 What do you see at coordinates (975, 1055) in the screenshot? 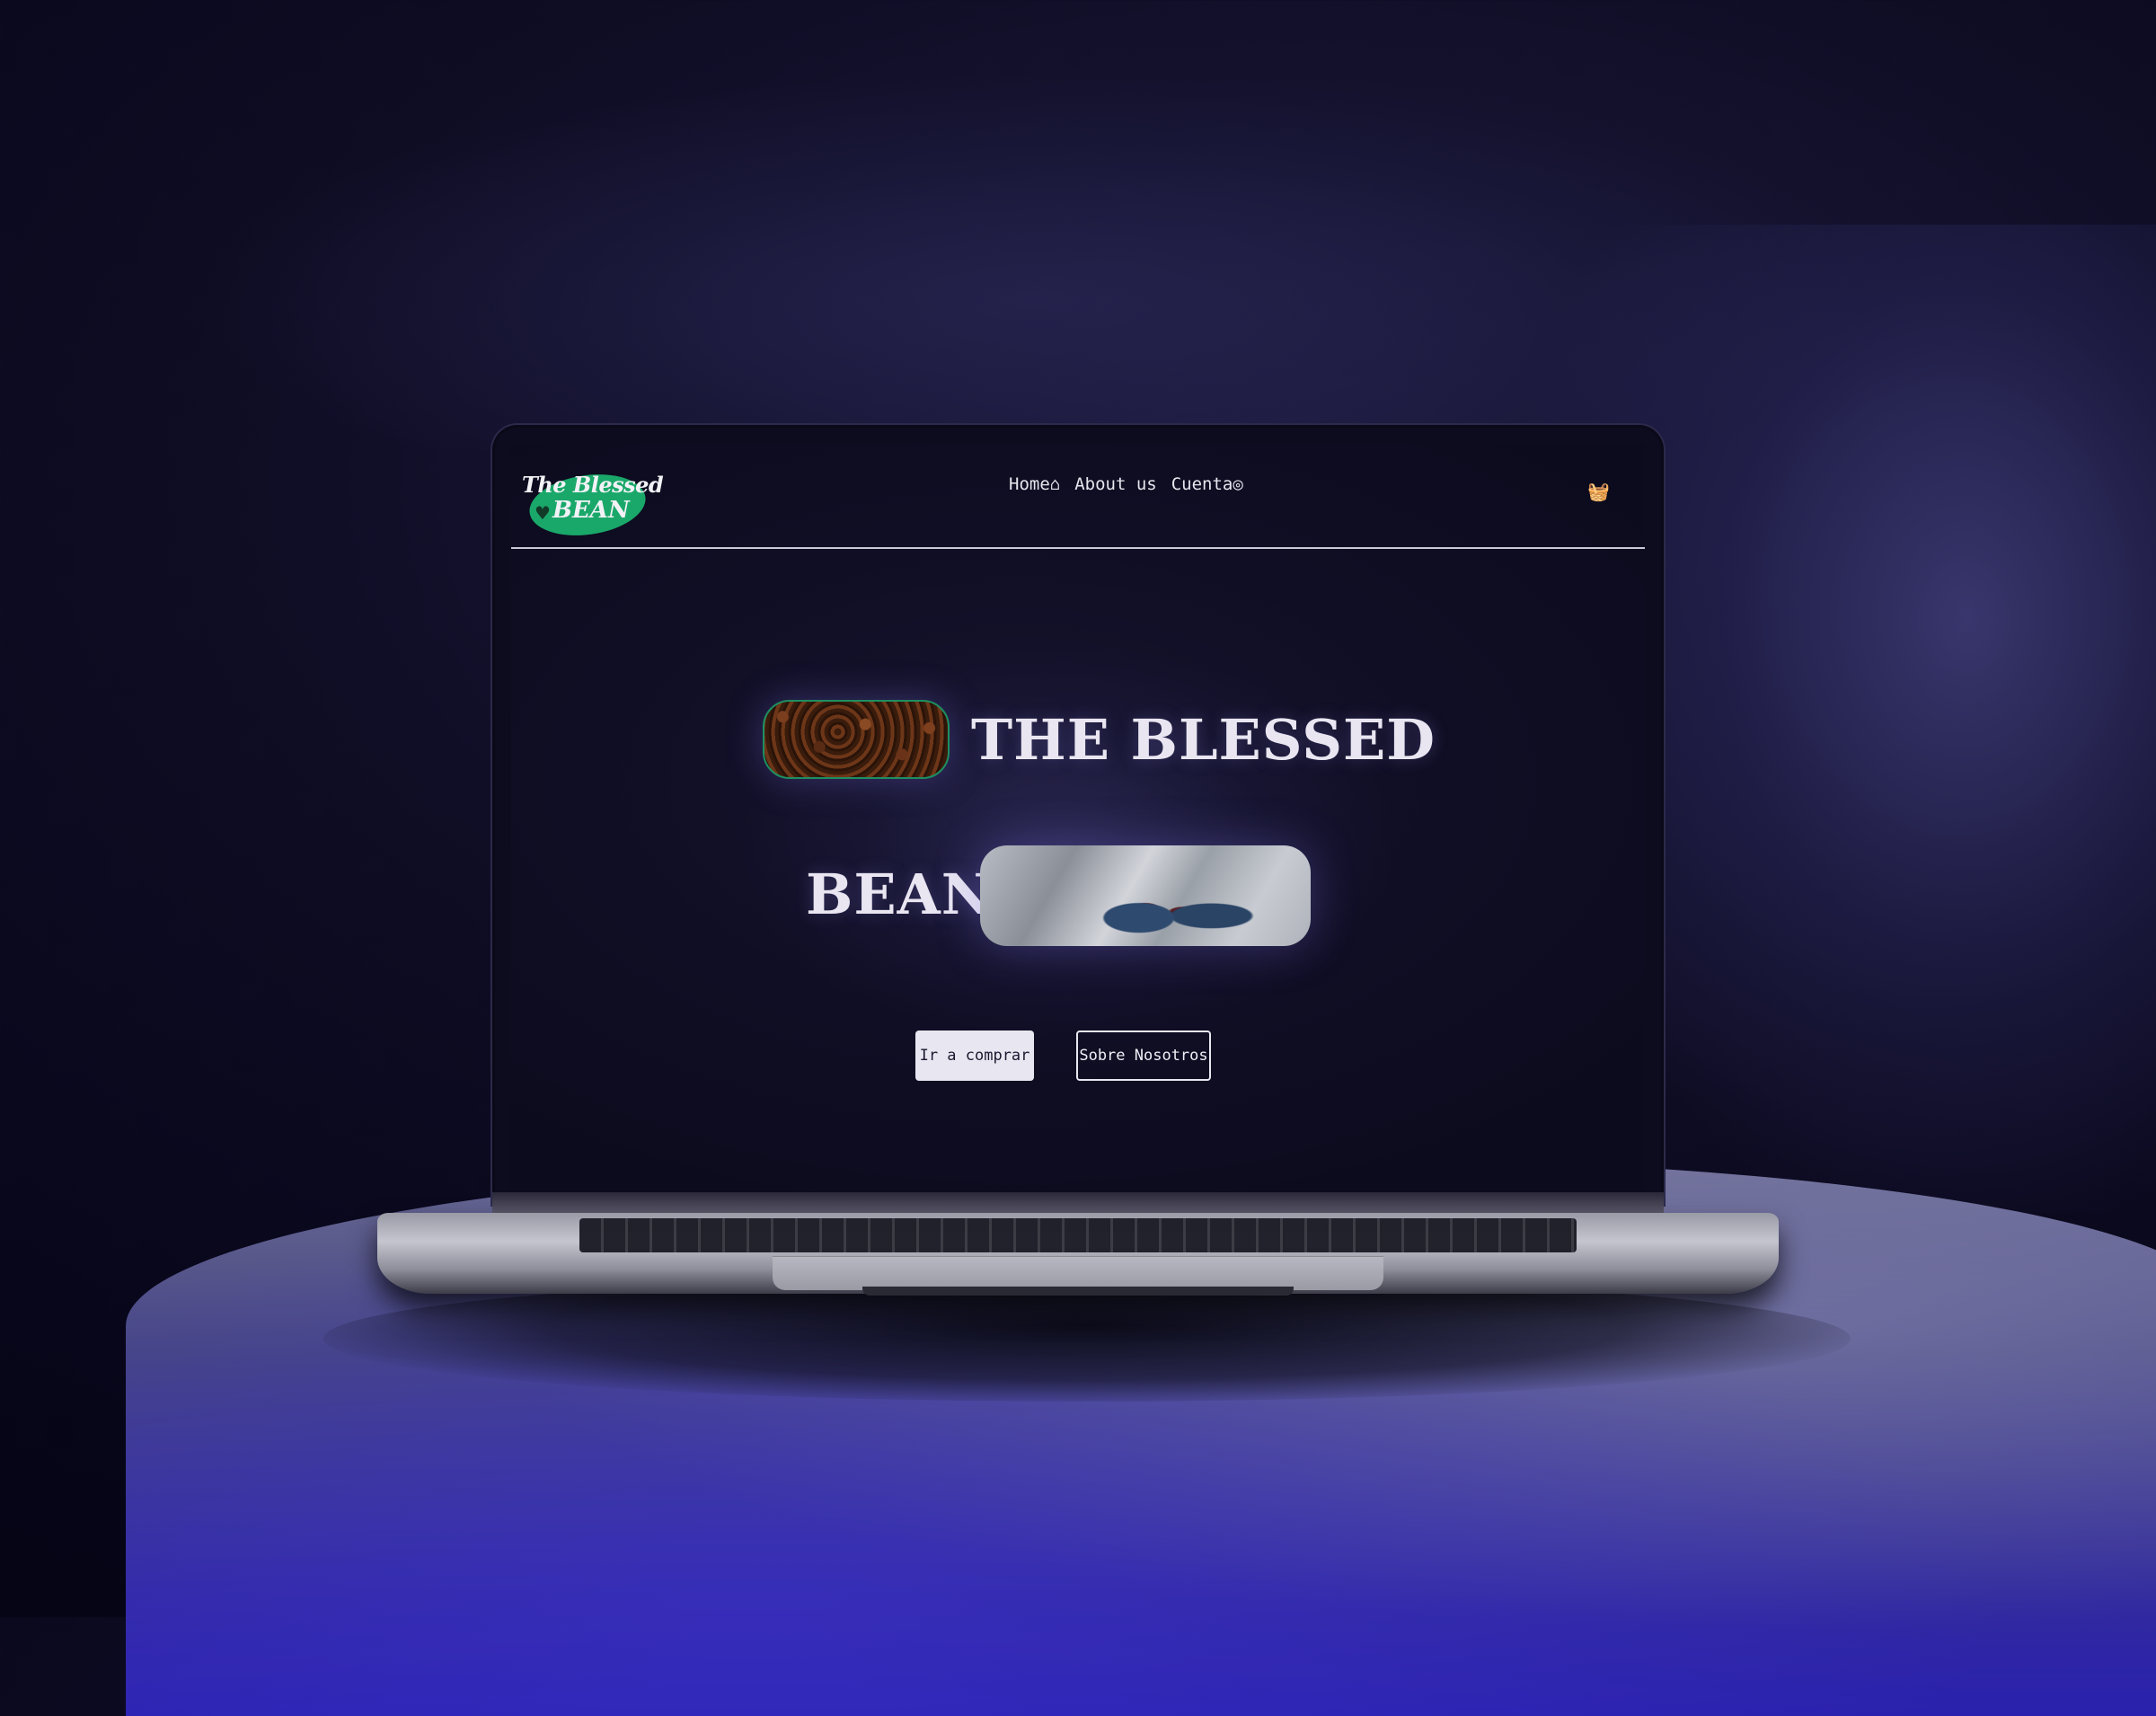
I see `shop-button: Ir a comprar` at bounding box center [975, 1055].